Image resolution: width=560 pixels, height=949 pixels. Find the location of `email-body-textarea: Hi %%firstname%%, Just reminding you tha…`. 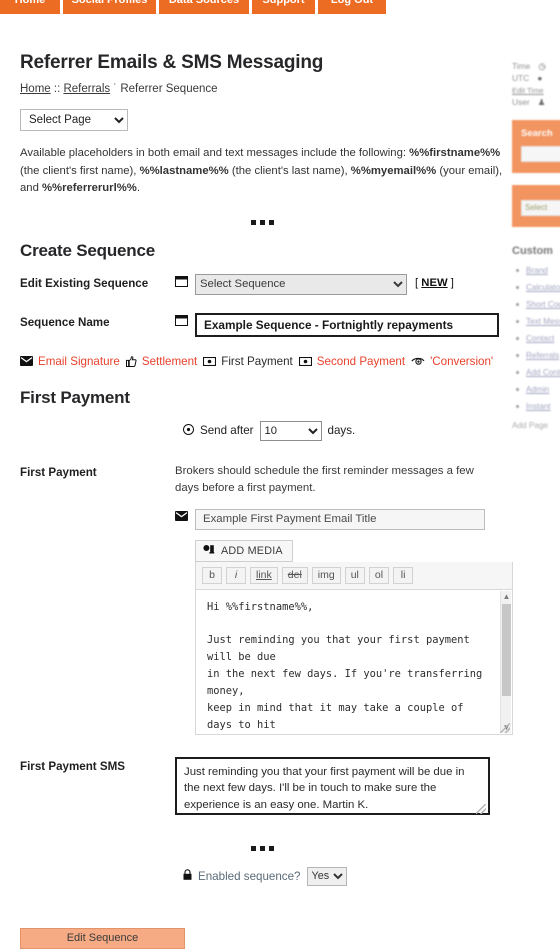

email-body-textarea: Hi %%firstname%%, Just reminding you tha… is located at coordinates (354, 661).